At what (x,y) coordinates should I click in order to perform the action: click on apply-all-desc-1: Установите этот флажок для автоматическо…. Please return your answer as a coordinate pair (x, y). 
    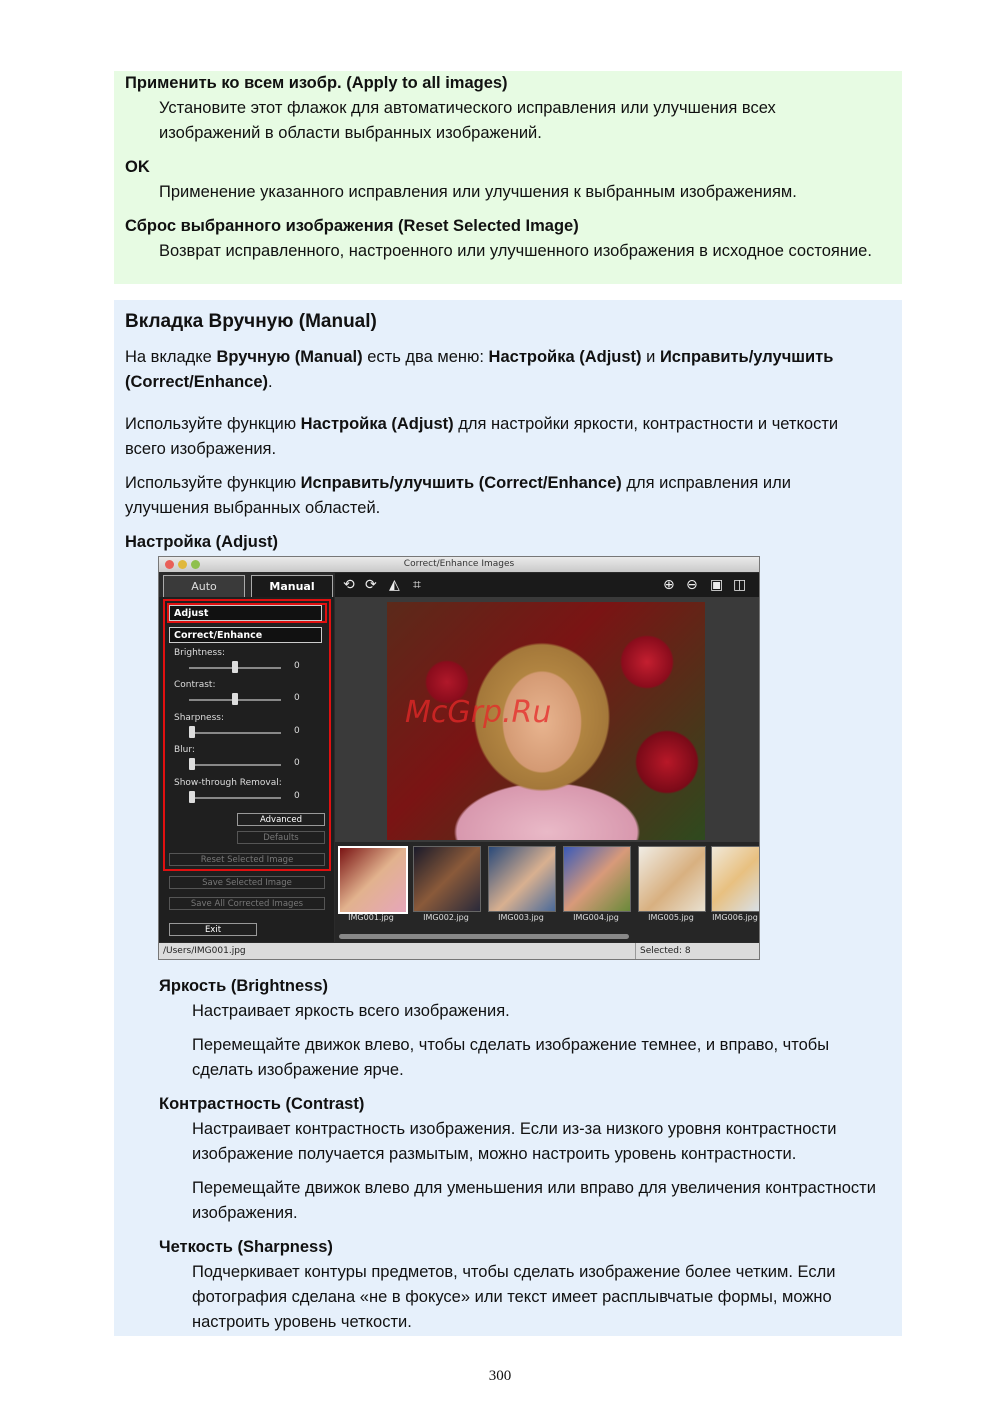
    Looking at the image, I should click on (467, 108).